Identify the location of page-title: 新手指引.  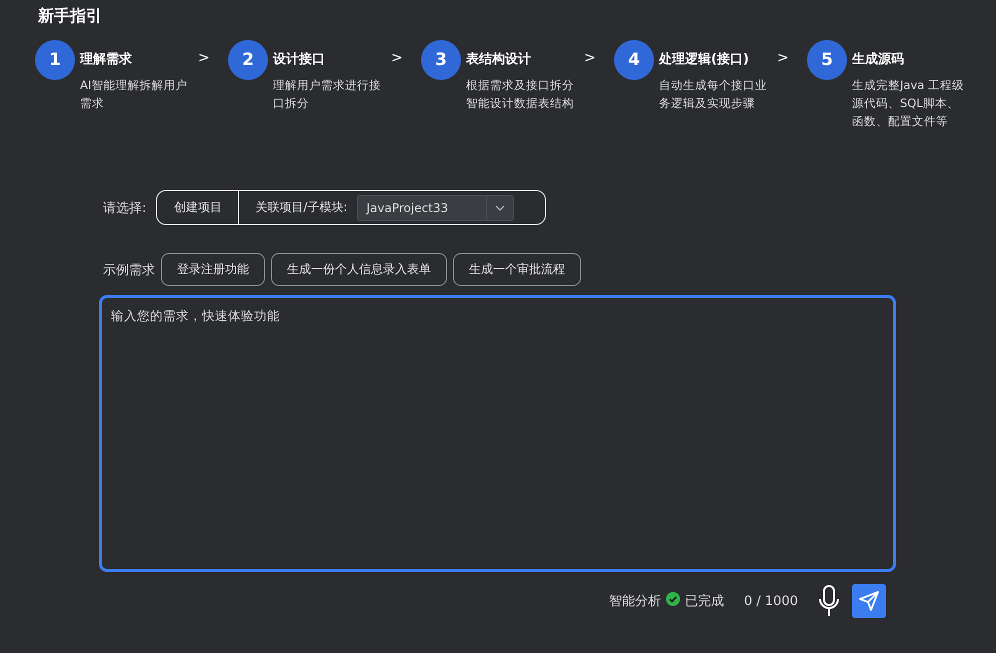
(69, 16).